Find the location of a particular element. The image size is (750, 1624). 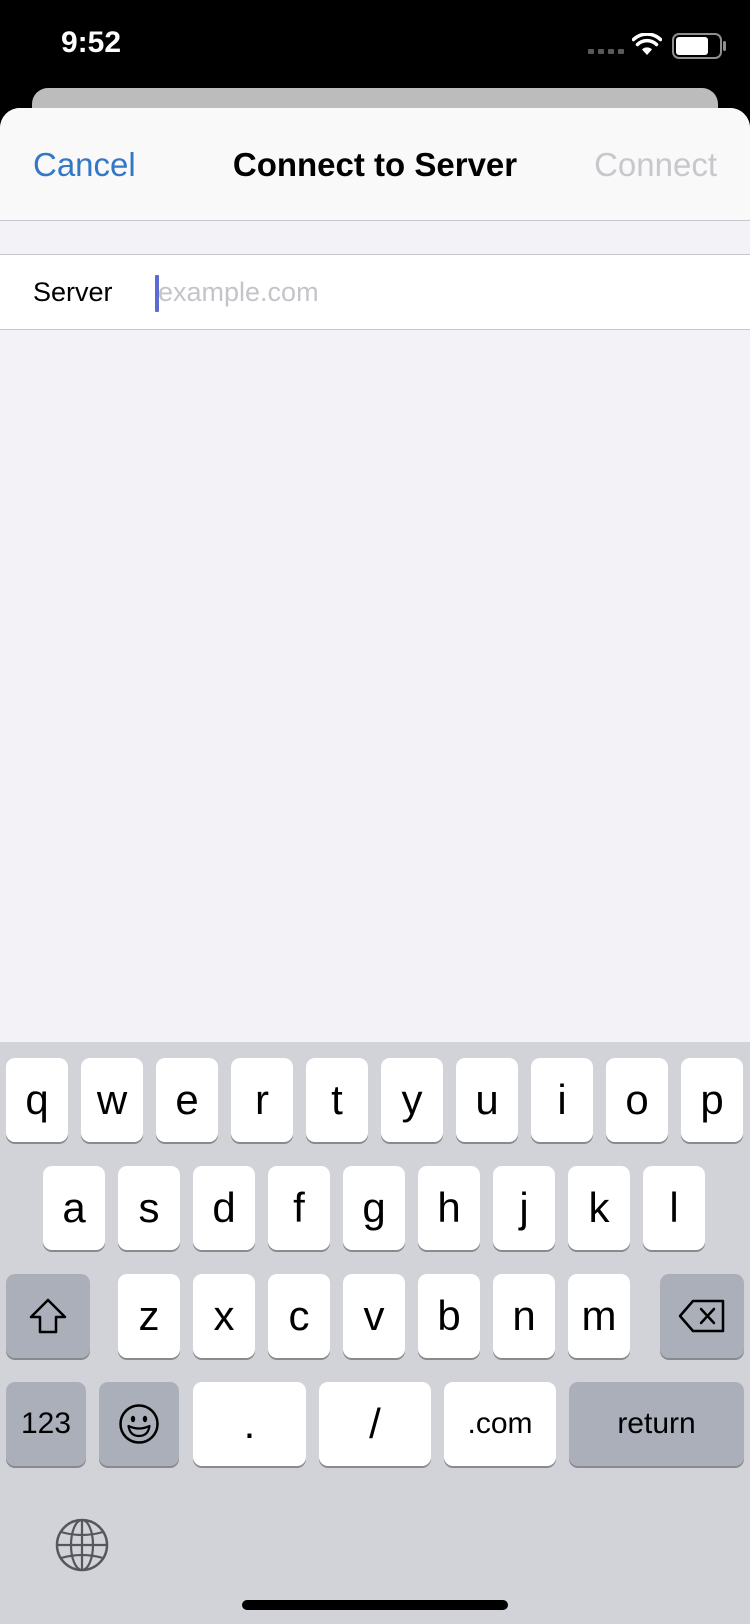

key-h: h is located at coordinates (449, 1208).